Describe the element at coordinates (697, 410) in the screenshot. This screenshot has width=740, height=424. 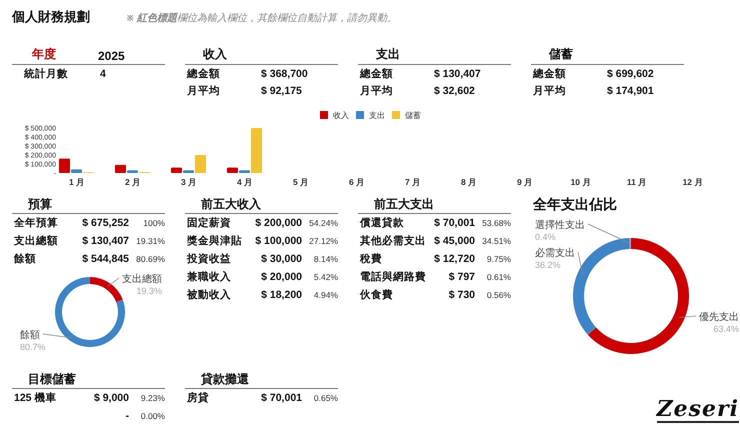
I see `logo: Zeseri` at that location.